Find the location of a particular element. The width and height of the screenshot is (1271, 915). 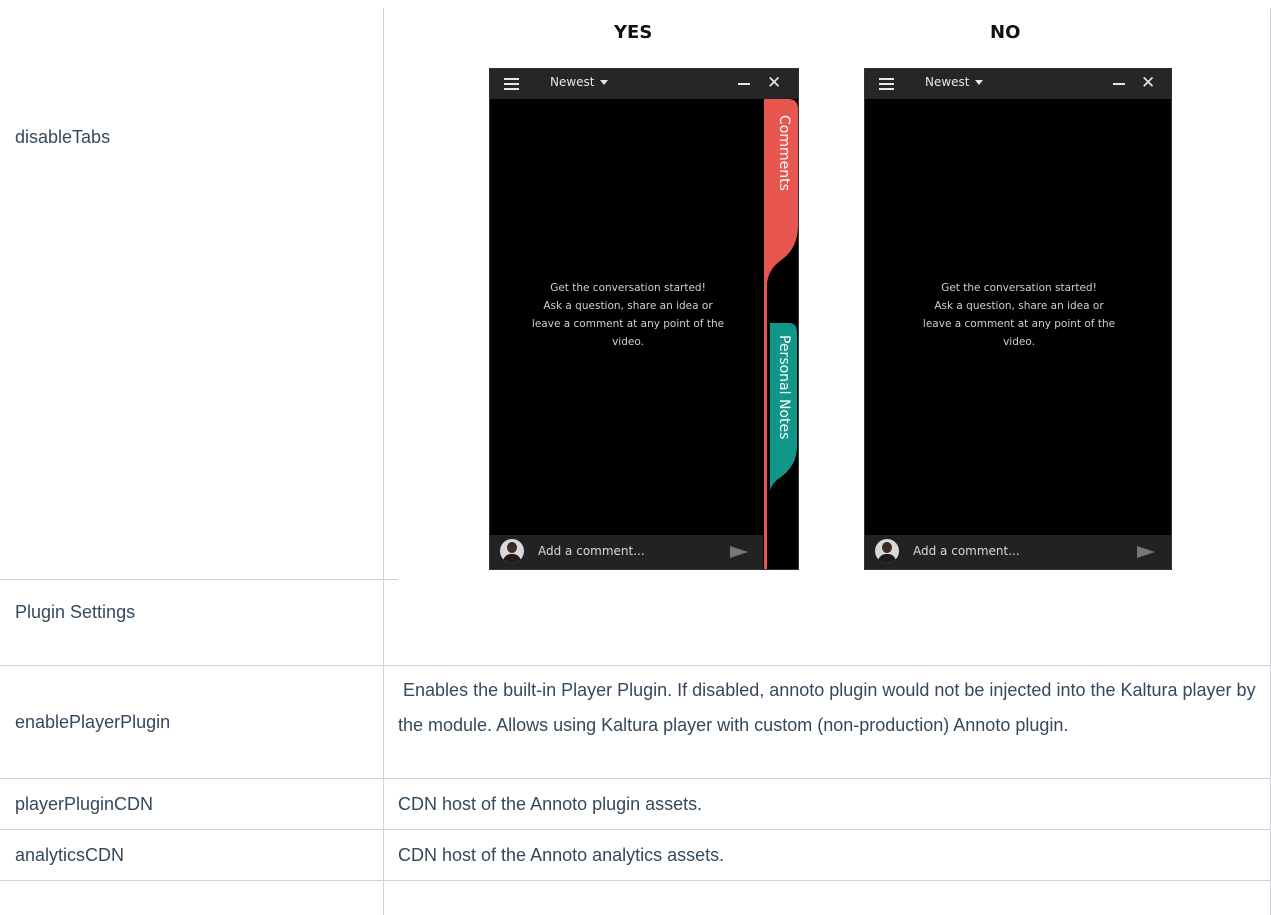

tab-personal-notes: Personal Notes is located at coordinates (784, 387).